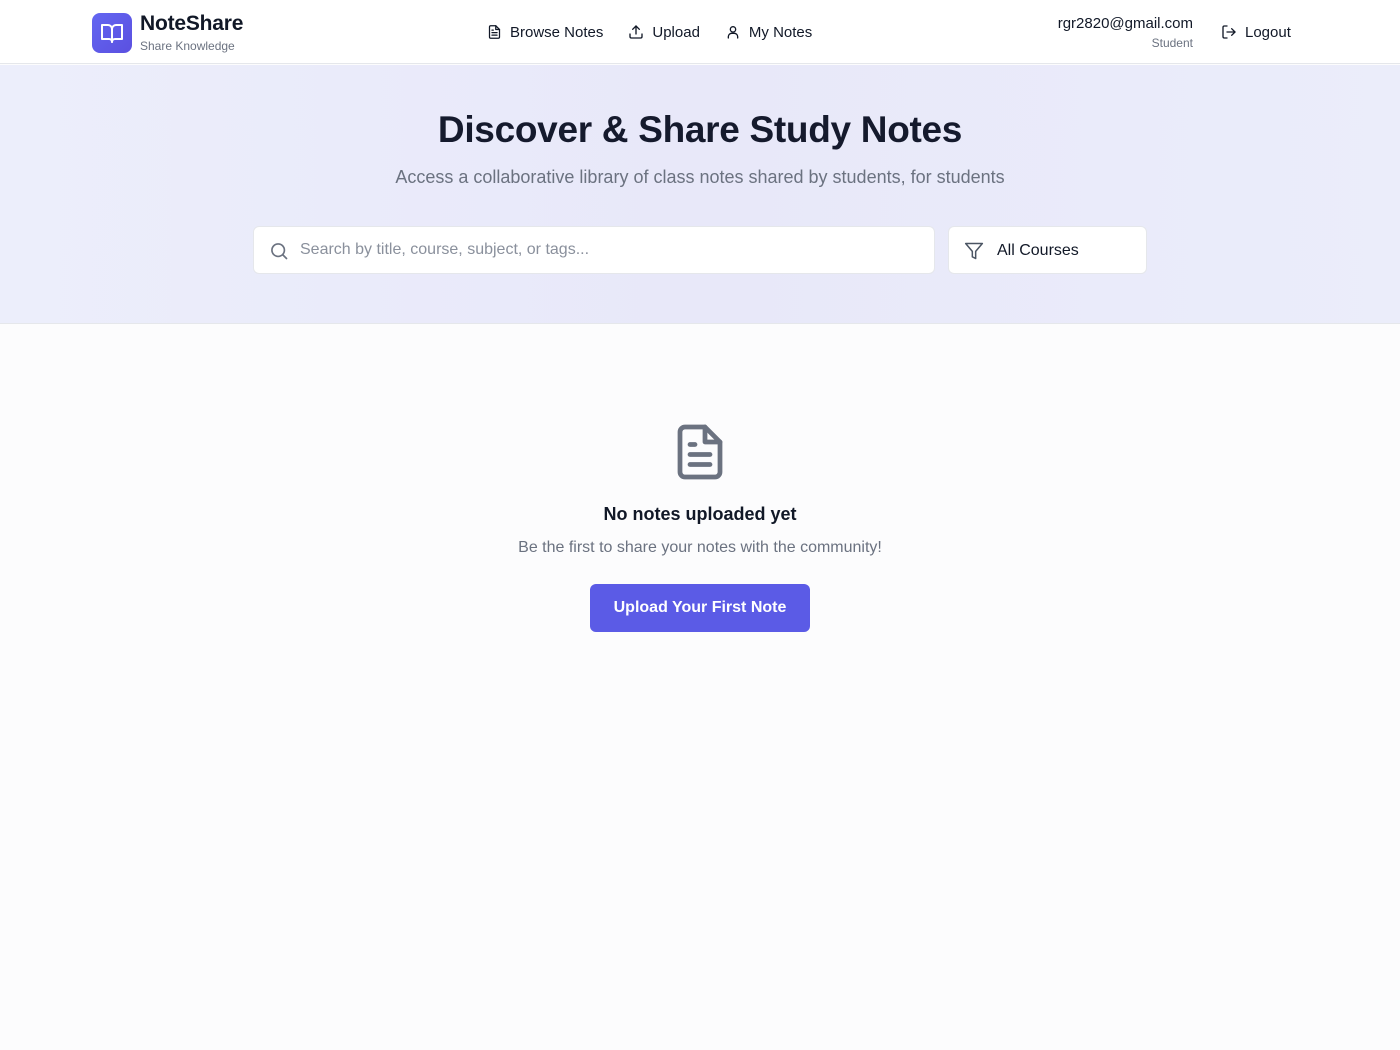 The width and height of the screenshot is (1400, 1050). Describe the element at coordinates (1038, 250) in the screenshot. I see `course-filter-value: All Courses` at that location.